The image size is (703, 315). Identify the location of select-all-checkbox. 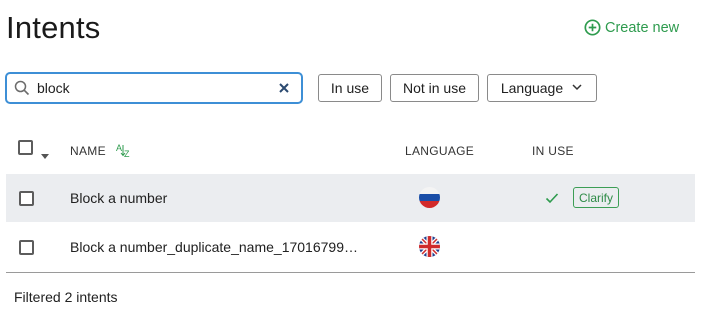
(25, 147).